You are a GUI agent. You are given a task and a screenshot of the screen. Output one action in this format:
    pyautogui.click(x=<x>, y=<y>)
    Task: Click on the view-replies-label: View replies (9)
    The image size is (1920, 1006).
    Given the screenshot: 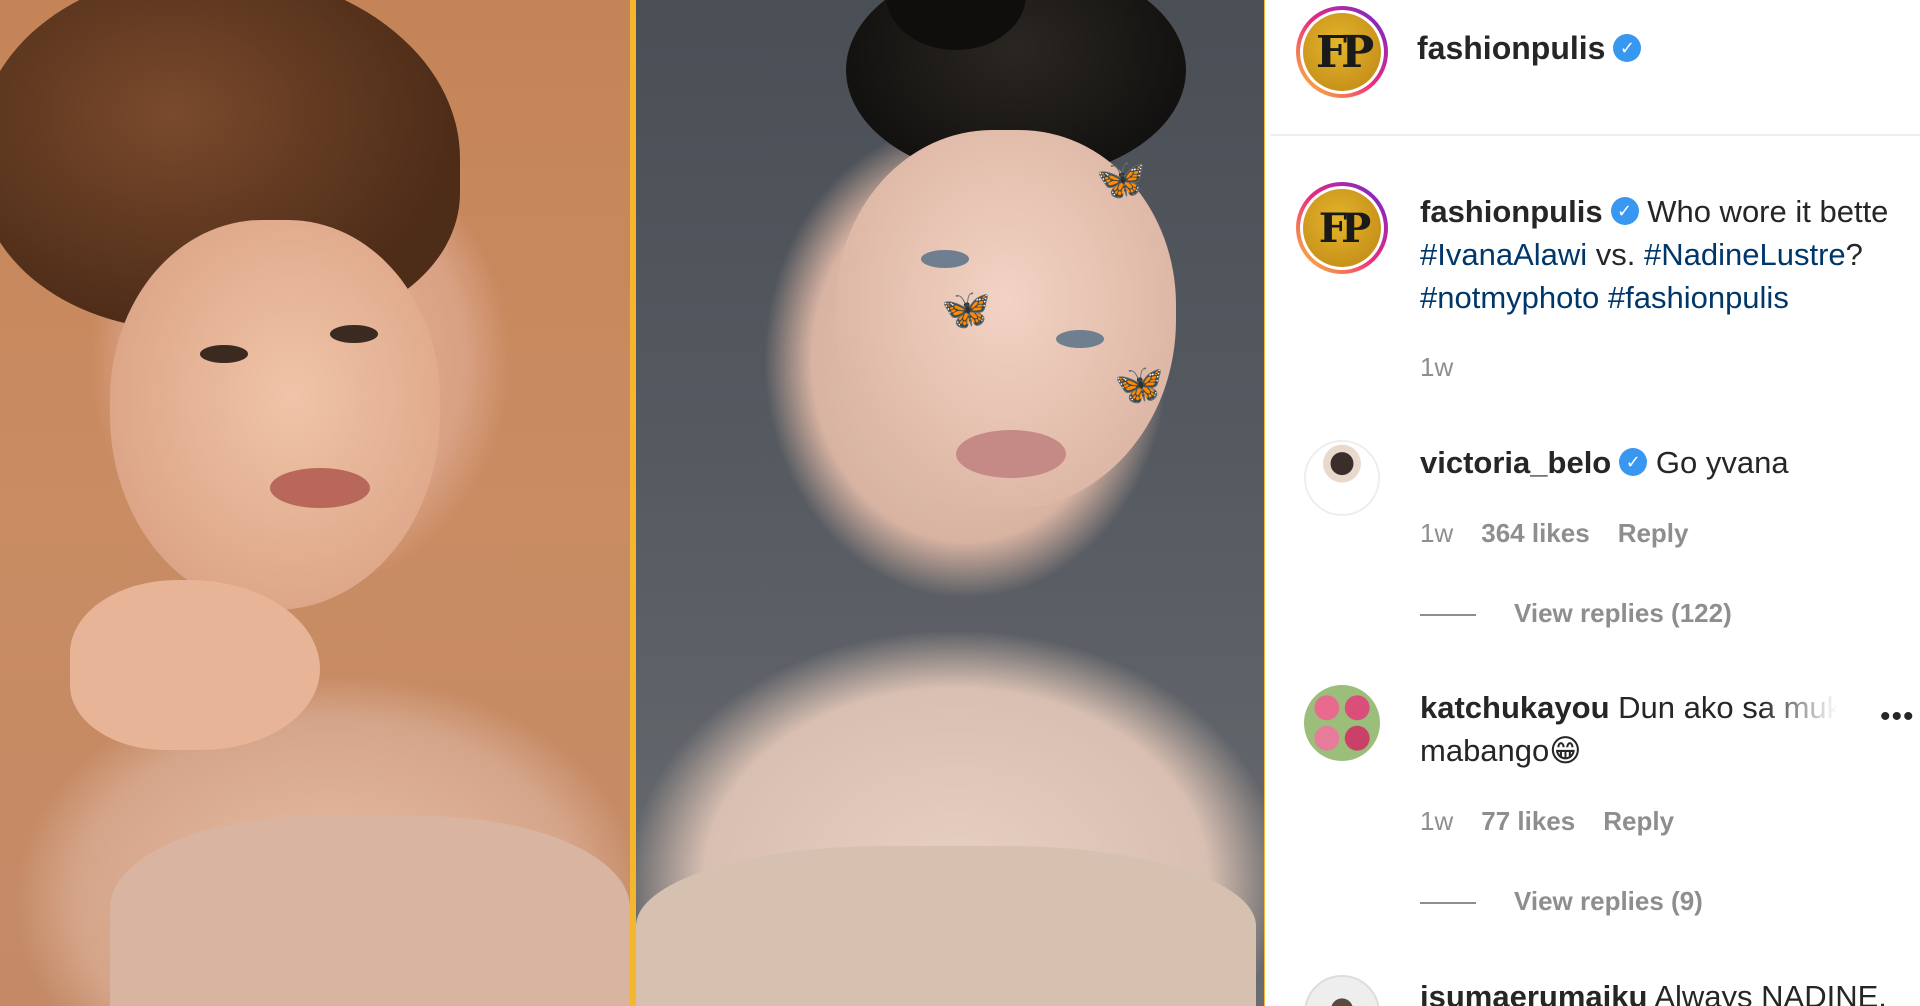 What is the action you would take?
    pyautogui.click(x=1608, y=901)
    